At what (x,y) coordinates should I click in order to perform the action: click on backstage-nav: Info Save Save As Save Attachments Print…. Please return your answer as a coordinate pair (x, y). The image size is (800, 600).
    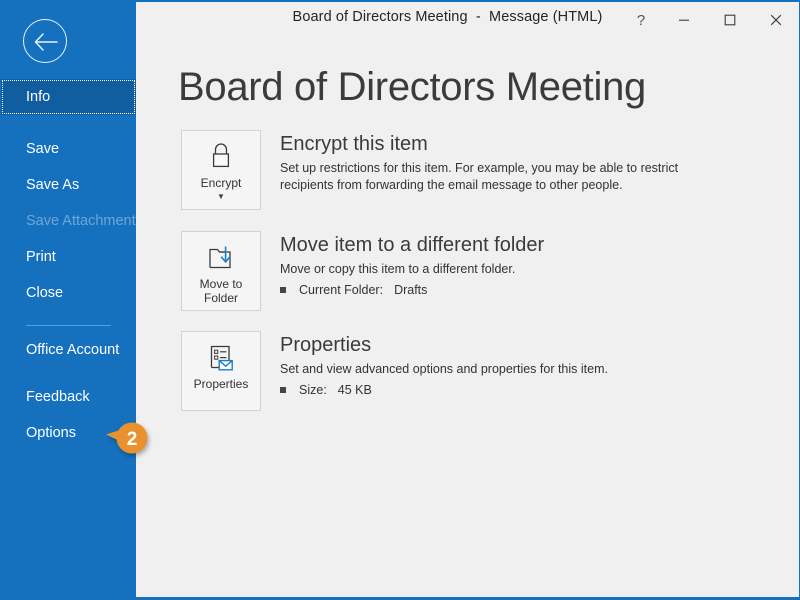
    Looking at the image, I should click on (72, 265).